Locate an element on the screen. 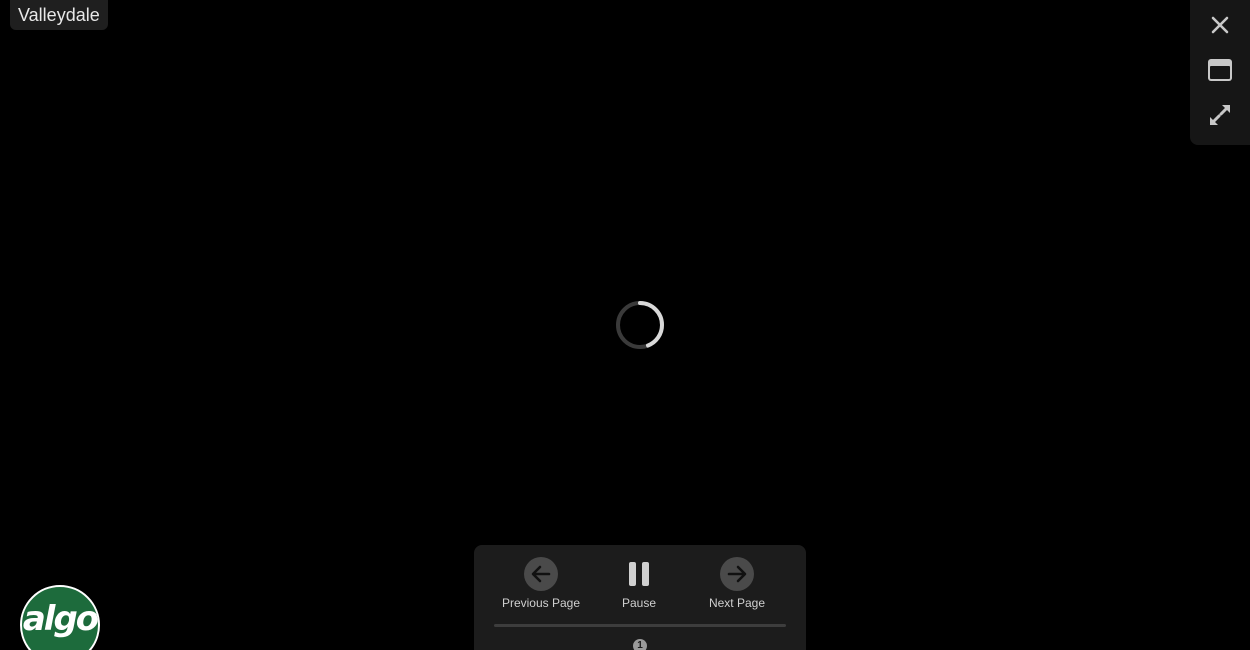  close-icon is located at coordinates (1220, 25).